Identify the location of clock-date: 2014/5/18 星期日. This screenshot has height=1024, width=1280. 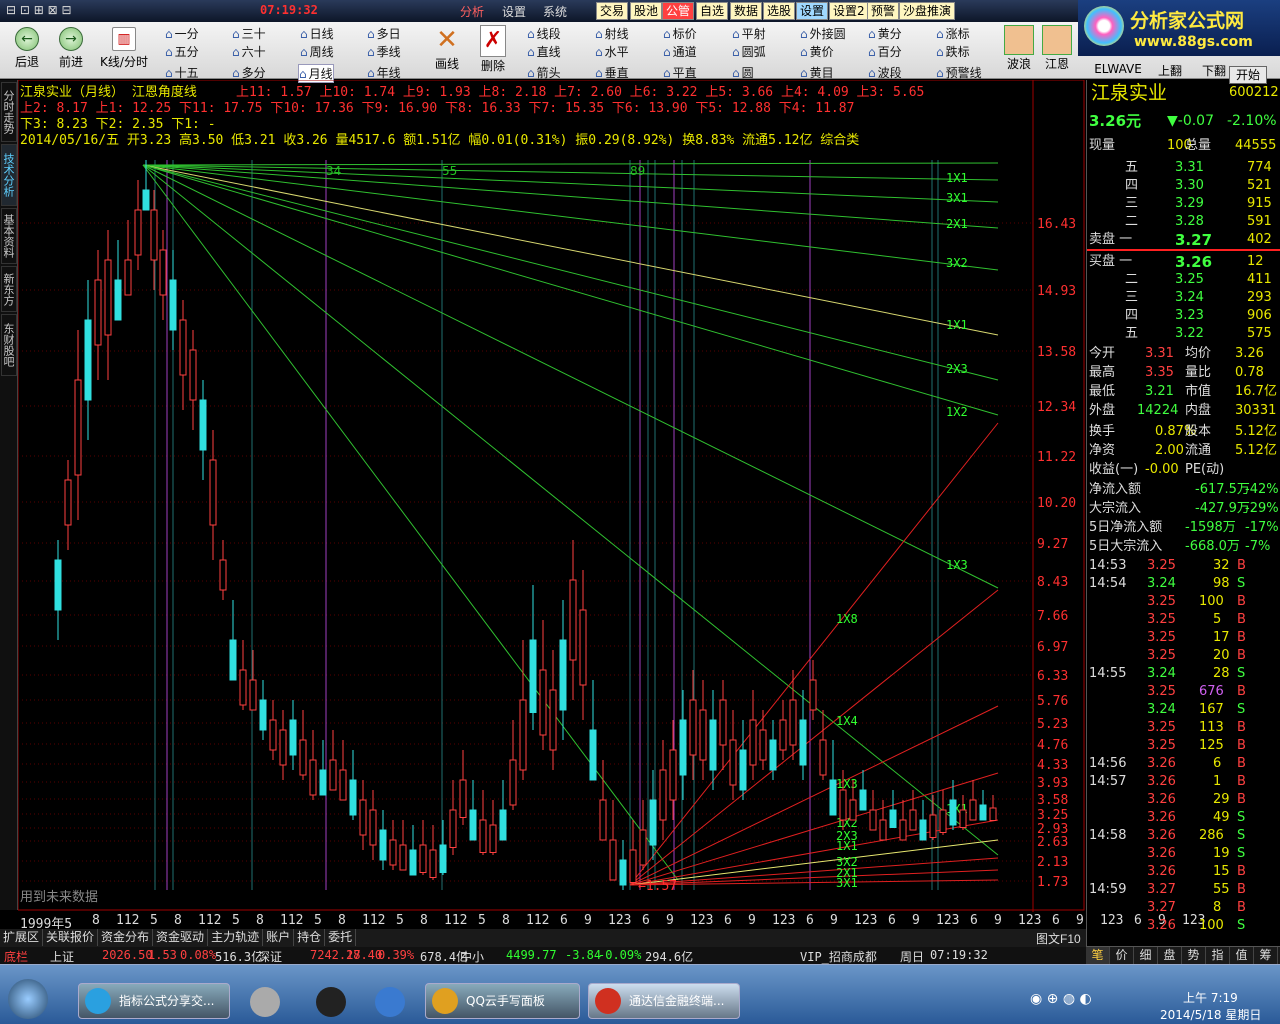
(1210, 1014).